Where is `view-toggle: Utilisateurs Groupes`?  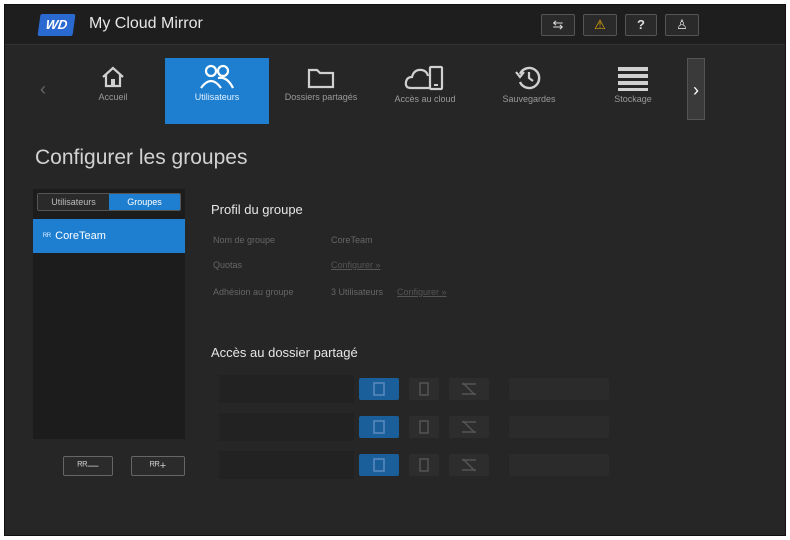 view-toggle: Utilisateurs Groupes is located at coordinates (109, 202).